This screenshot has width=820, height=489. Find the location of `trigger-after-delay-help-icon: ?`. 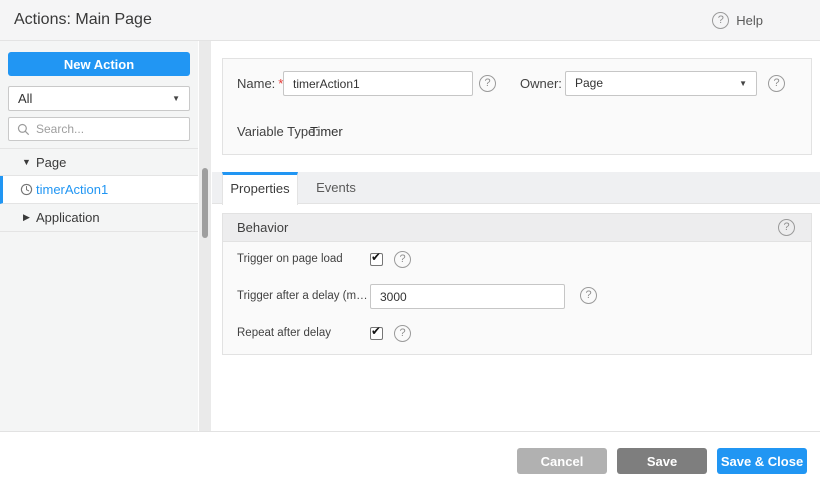

trigger-after-delay-help-icon: ? is located at coordinates (588, 295).